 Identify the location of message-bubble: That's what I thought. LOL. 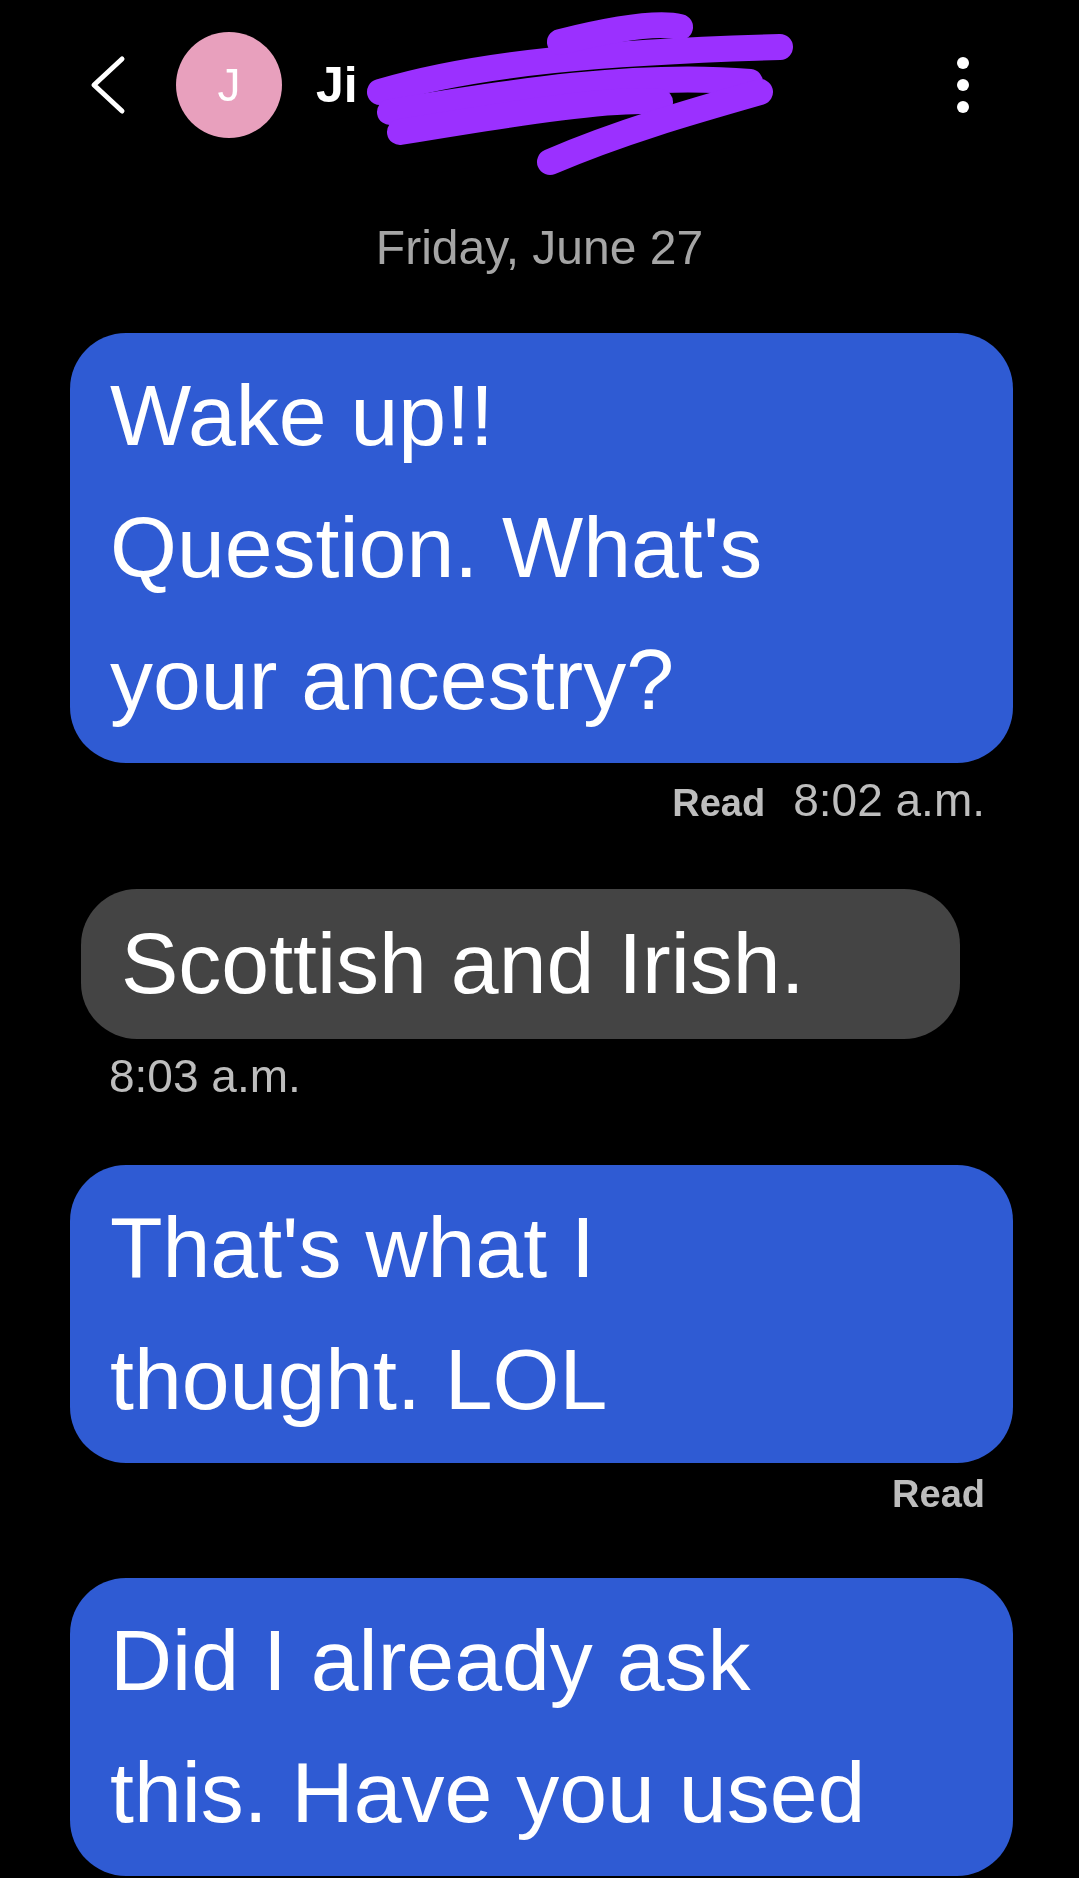
(541, 1314).